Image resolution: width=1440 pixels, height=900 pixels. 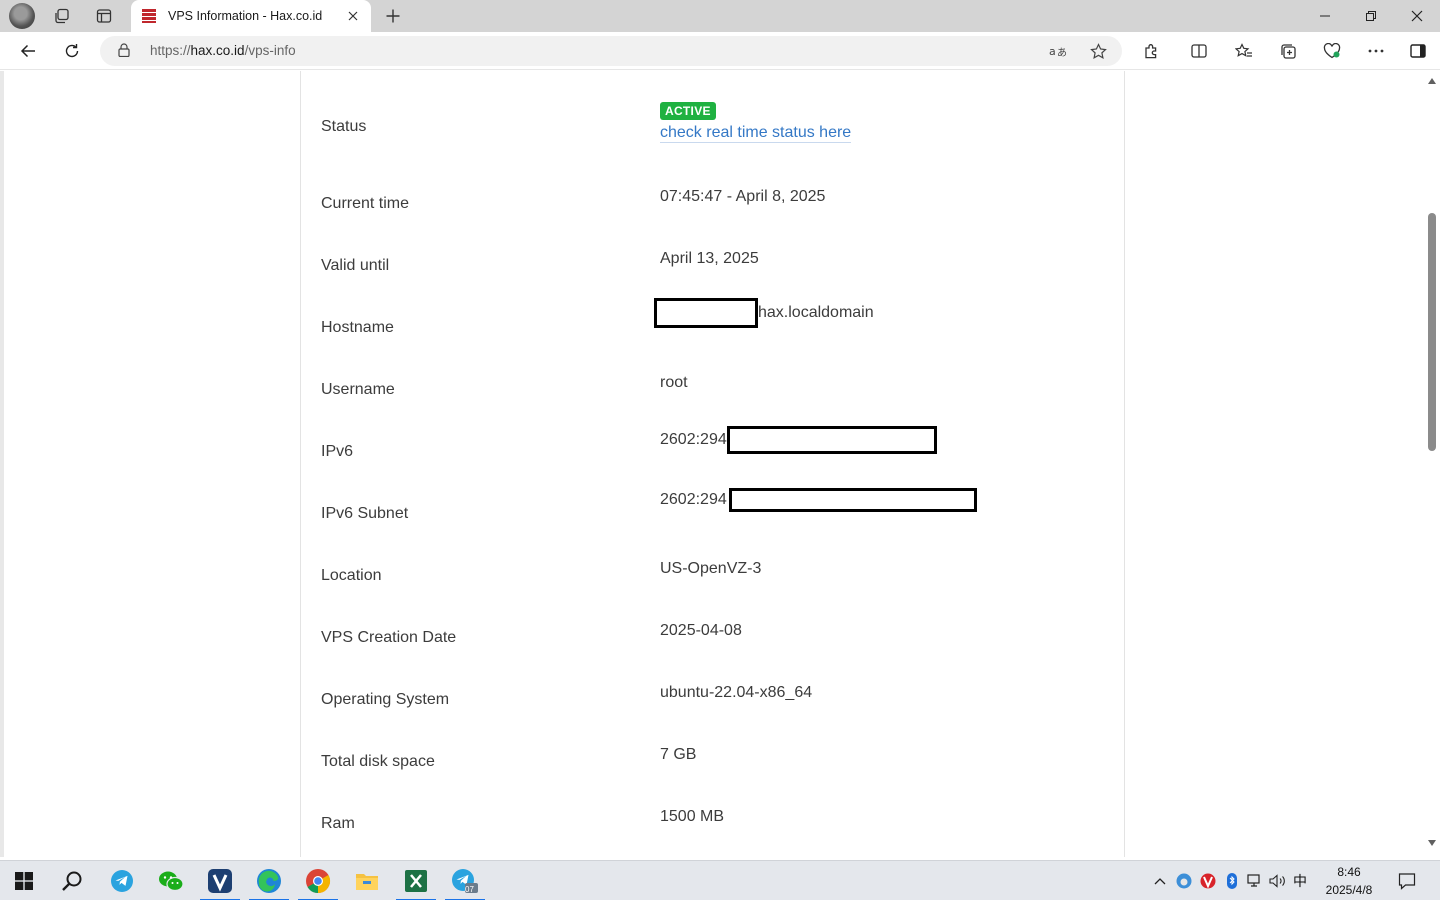 What do you see at coordinates (1371, 16) in the screenshot?
I see `restore-icon` at bounding box center [1371, 16].